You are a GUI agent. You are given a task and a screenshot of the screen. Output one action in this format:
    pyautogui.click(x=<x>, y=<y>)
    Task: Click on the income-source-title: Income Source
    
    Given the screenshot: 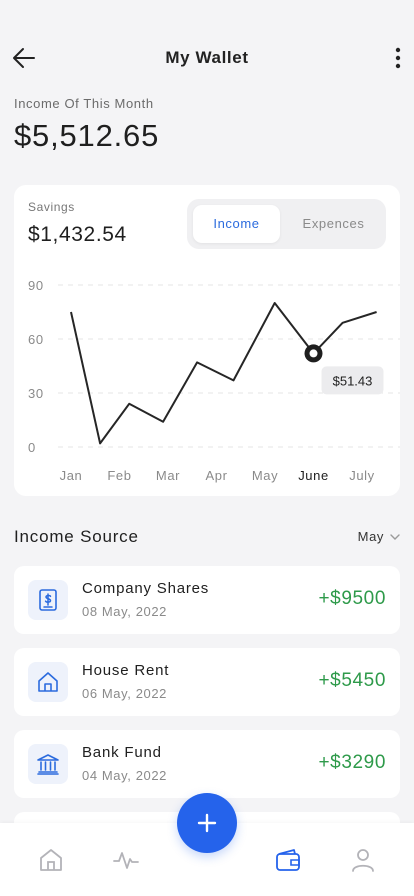 What is the action you would take?
    pyautogui.click(x=76, y=536)
    